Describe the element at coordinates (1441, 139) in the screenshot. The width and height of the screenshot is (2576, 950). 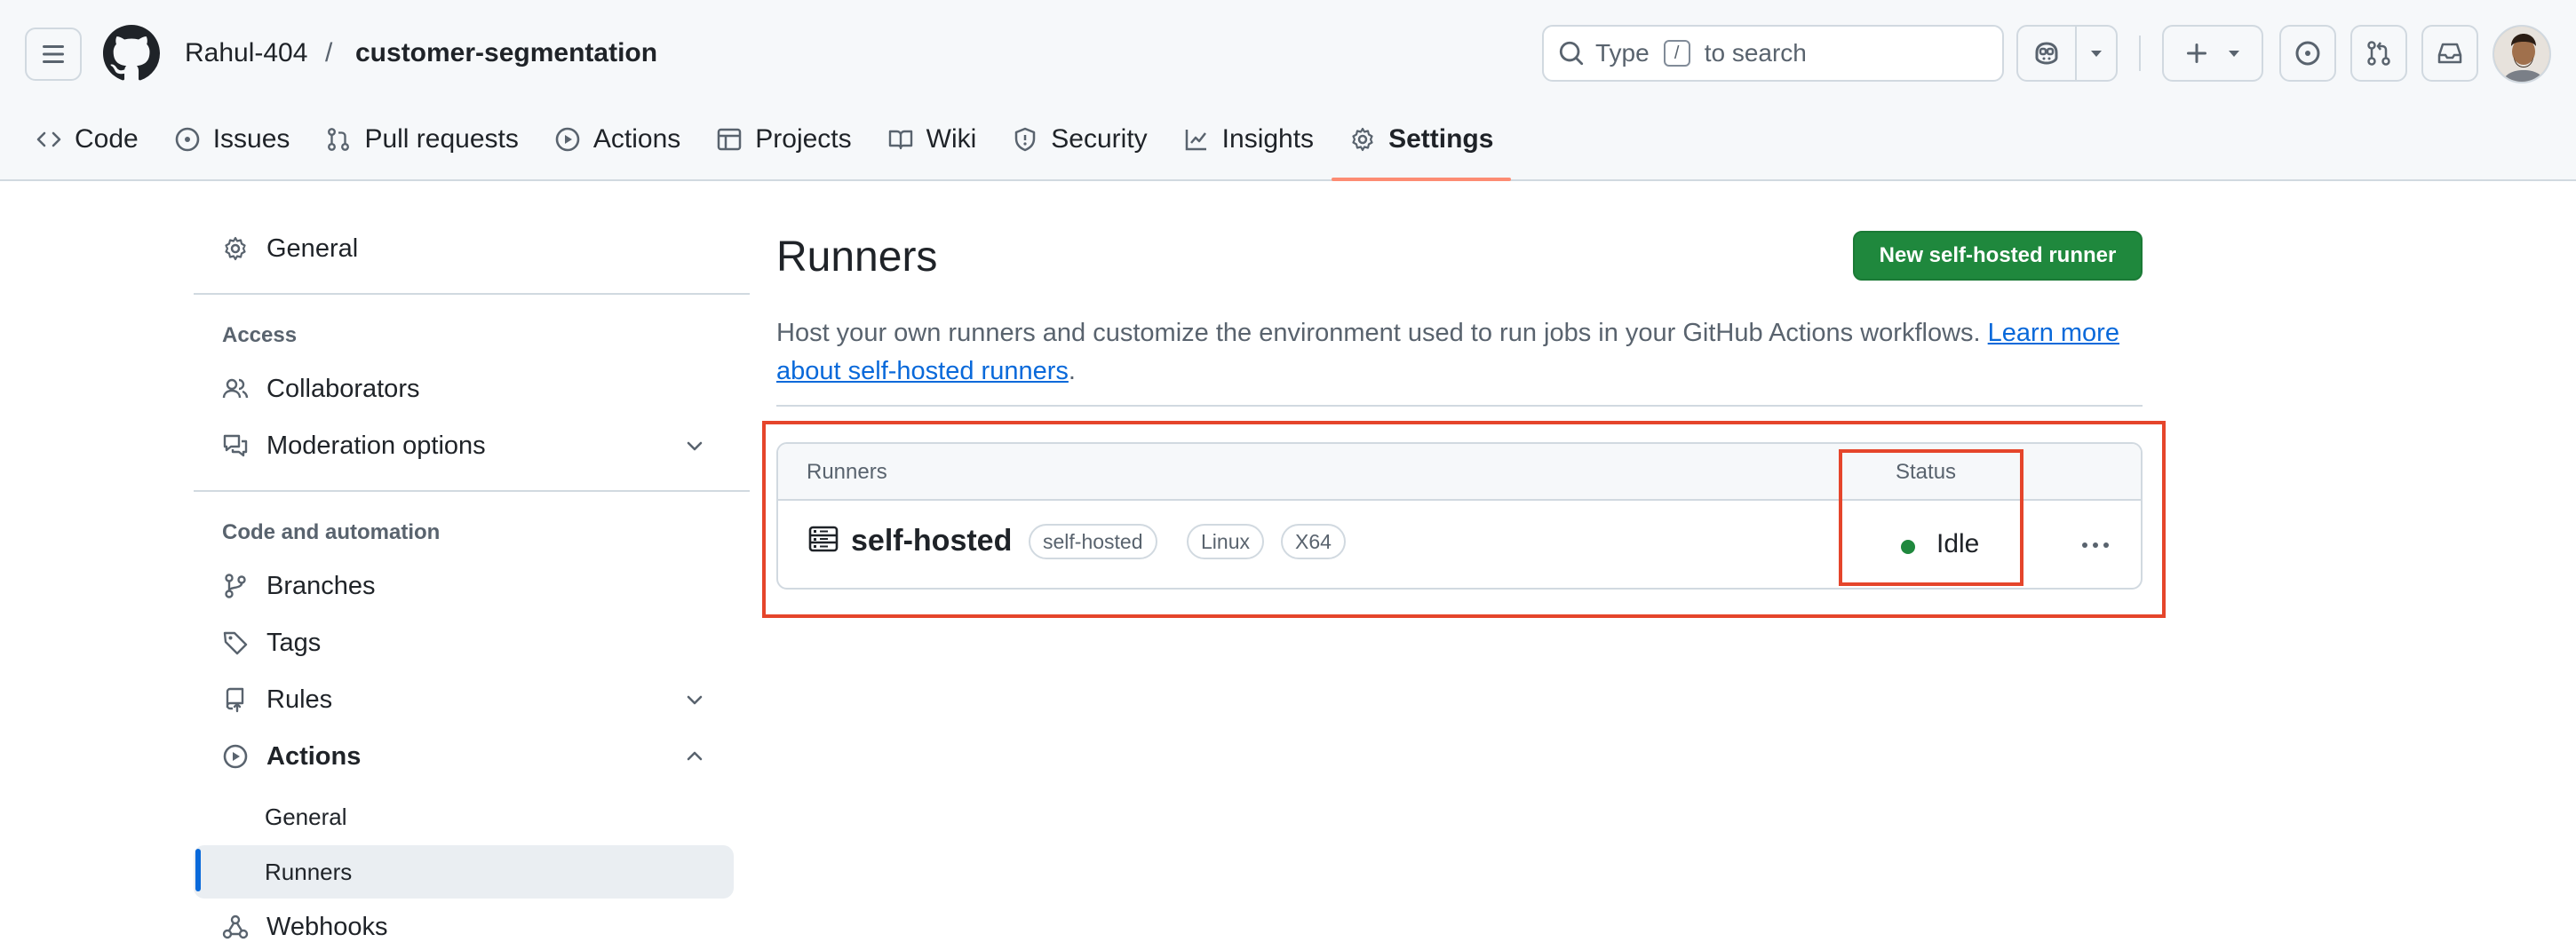
I see `tab-label: Settings` at that location.